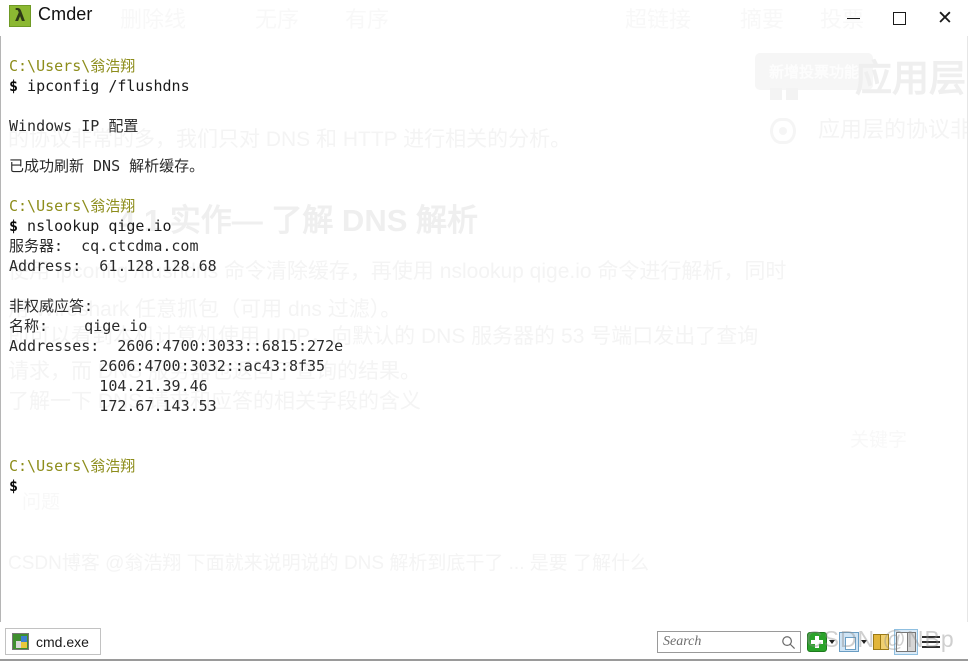 This screenshot has width=968, height=661. What do you see at coordinates (488, 326) in the screenshot?
I see `terminal-line: 名称: qige.io` at bounding box center [488, 326].